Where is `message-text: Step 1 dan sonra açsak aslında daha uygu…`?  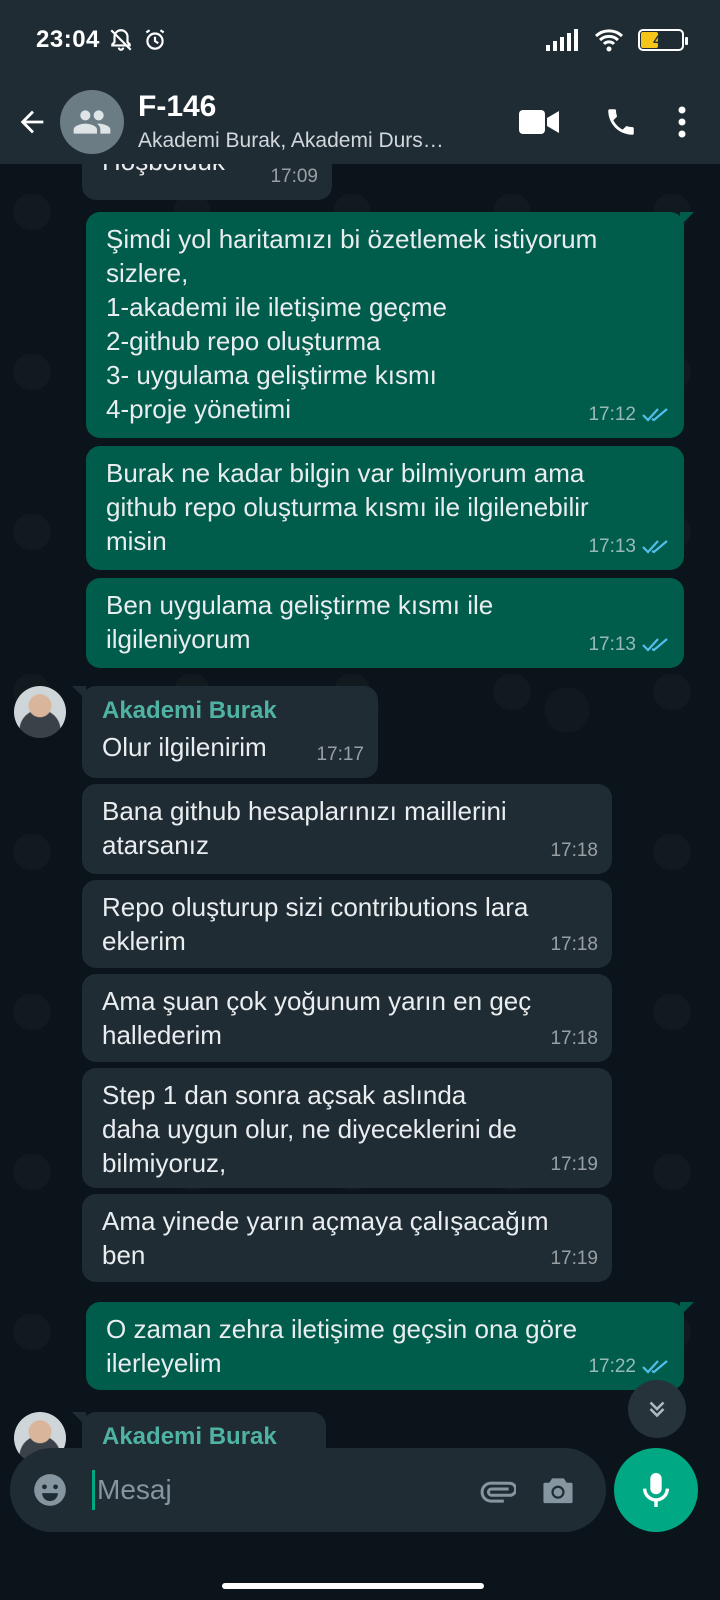 message-text: Step 1 dan sonra açsak aslında daha uygu… is located at coordinates (309, 1129).